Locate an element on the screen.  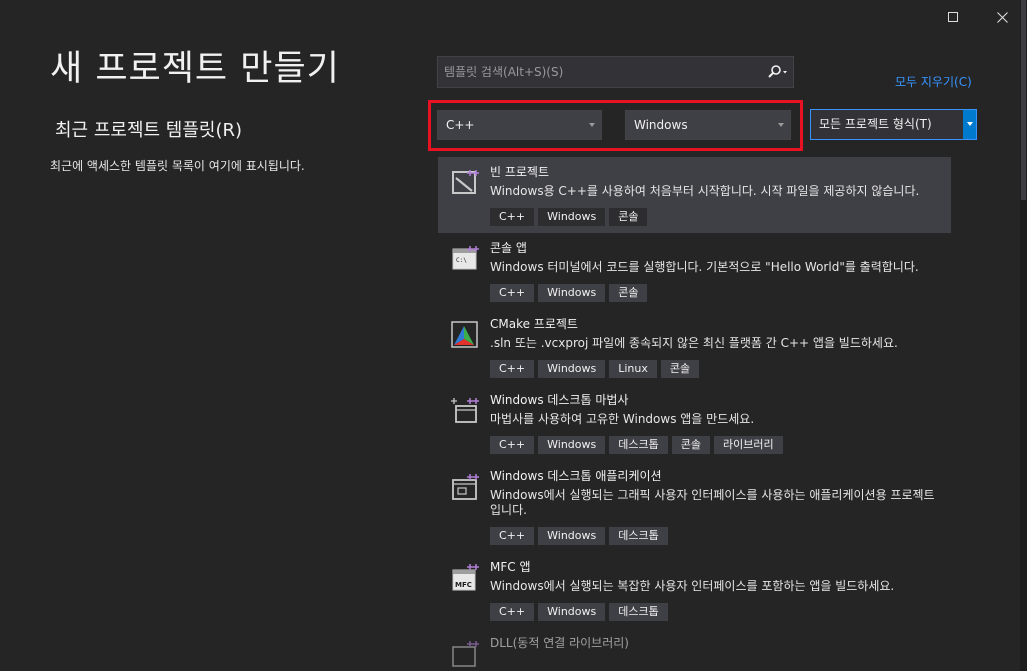
template-name: Windows 데스크톱 마법사 is located at coordinates (559, 400).